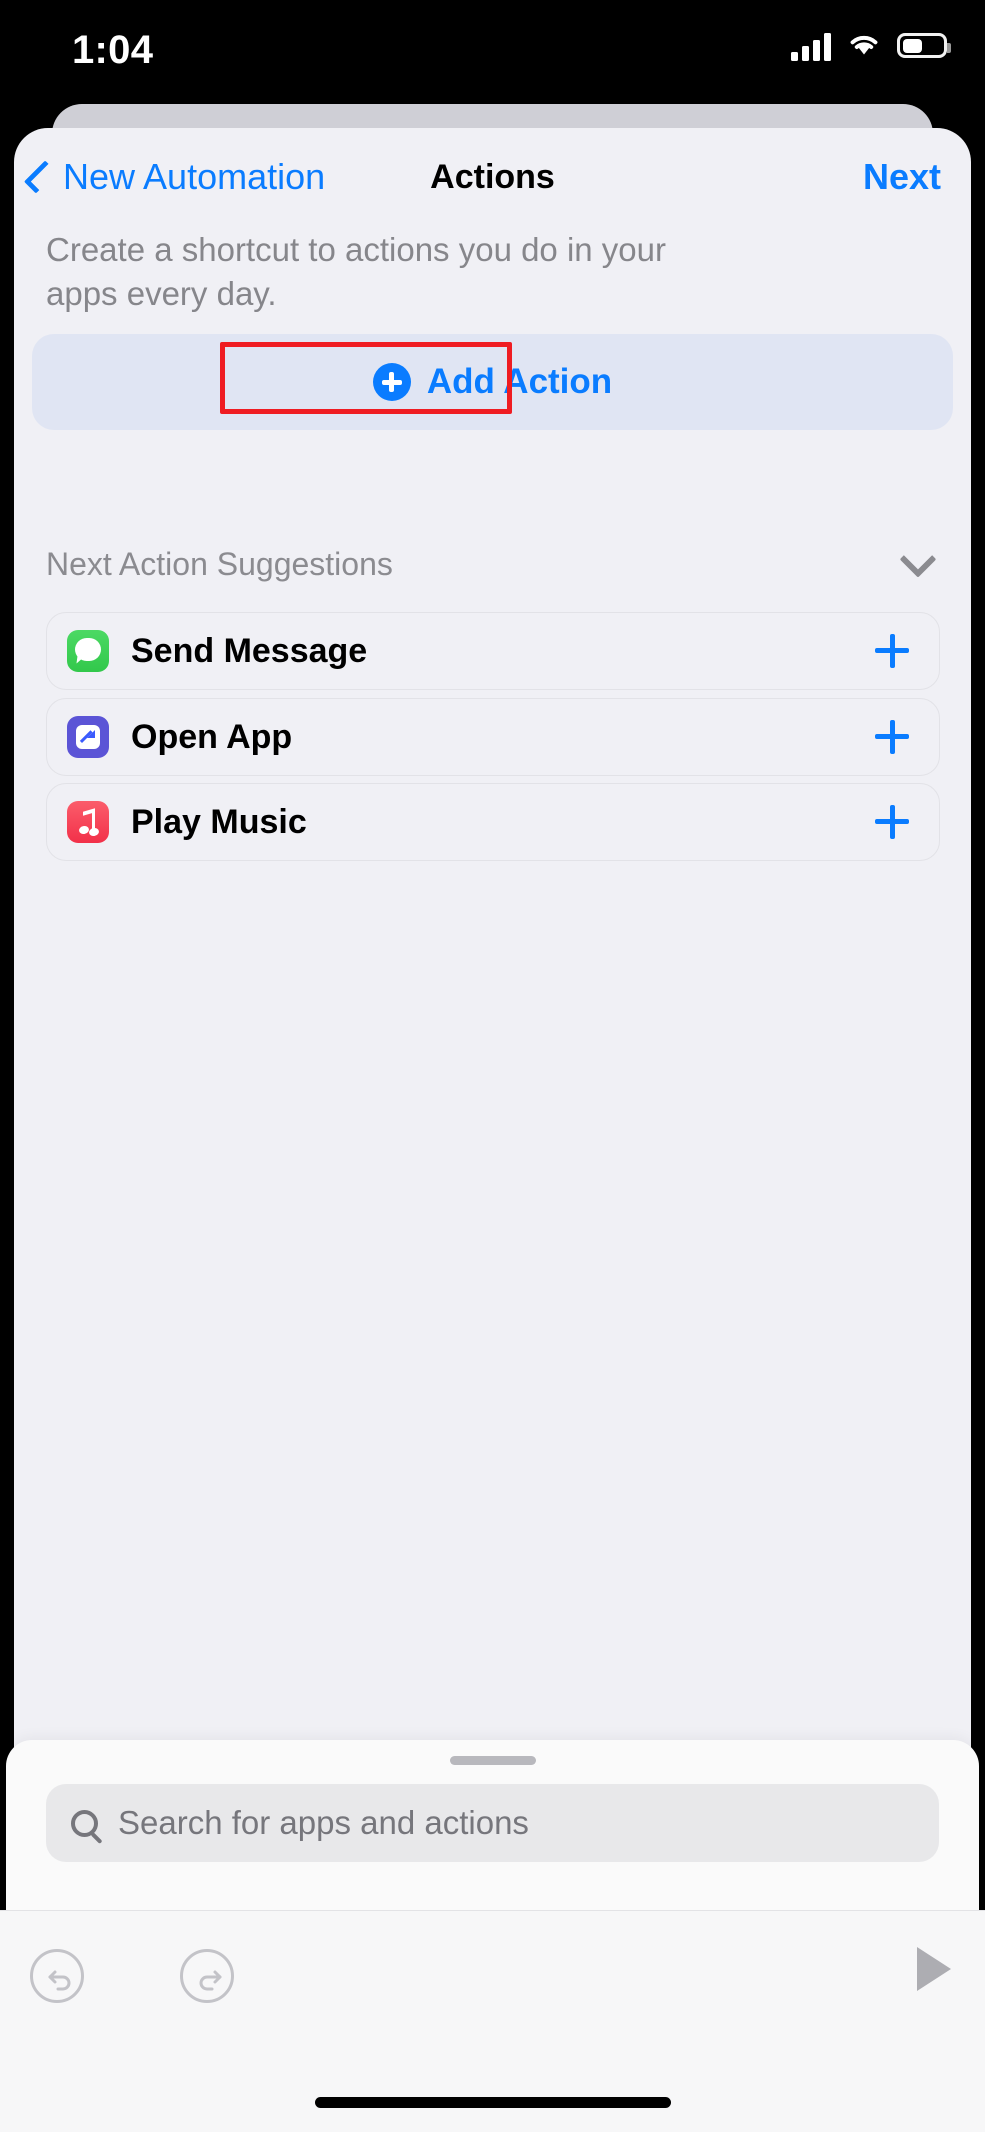 Image resolution: width=985 pixels, height=2132 pixels. What do you see at coordinates (207, 1976) in the screenshot?
I see `redo-icon` at bounding box center [207, 1976].